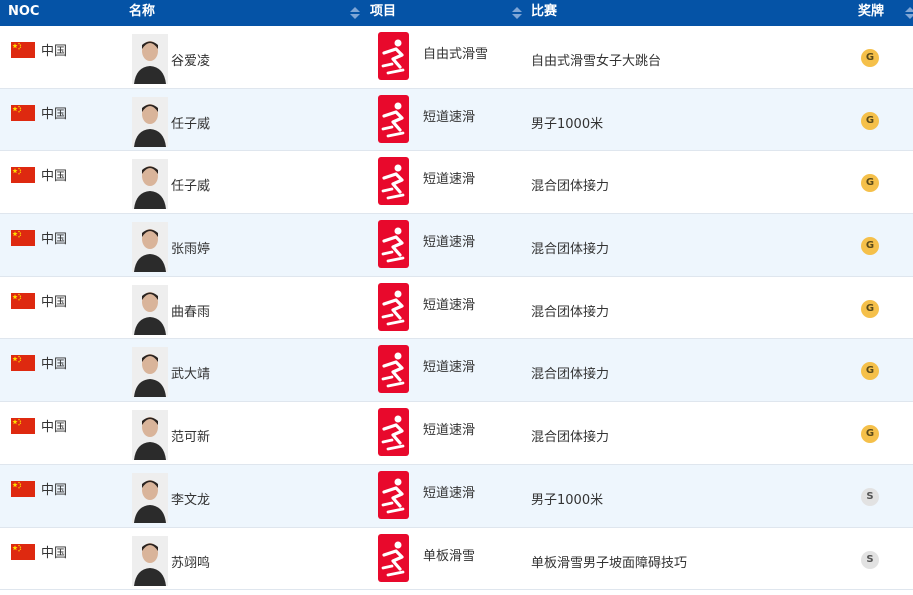 The height and width of the screenshot is (595, 913). I want to click on column-header-sport: 项目, so click(383, 13).